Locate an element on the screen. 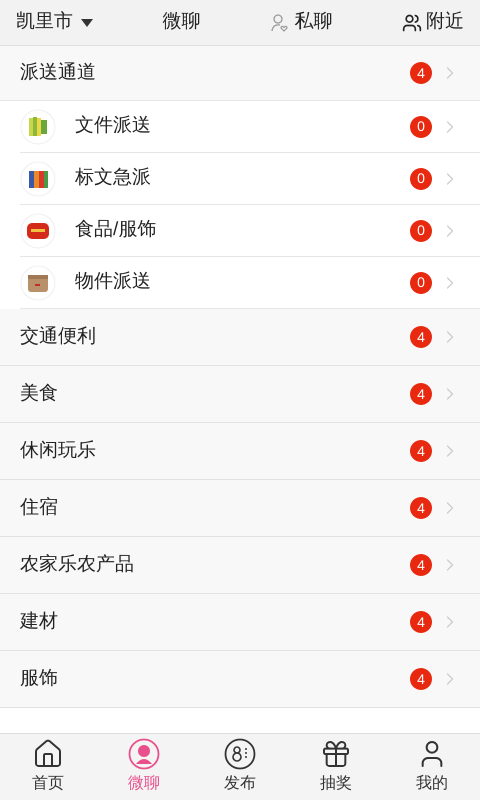 This screenshot has height=800, width=480. category-label: 美食 is located at coordinates (39, 394).